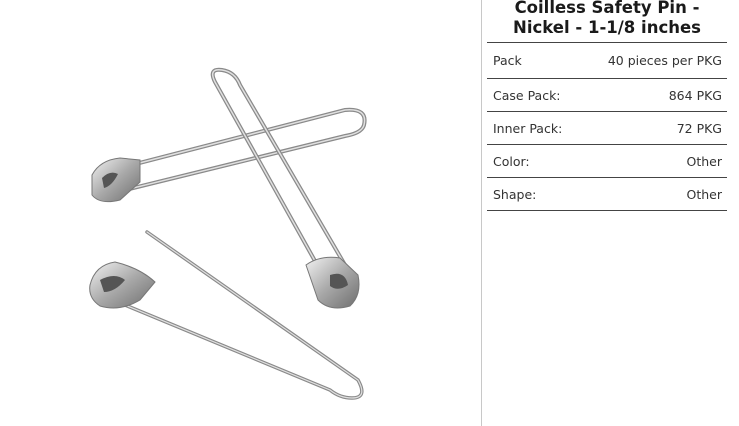 This screenshot has width=739, height=426. I want to click on spec-row-inner-pack: Inner Pack: 72 PKG, so click(607, 128).